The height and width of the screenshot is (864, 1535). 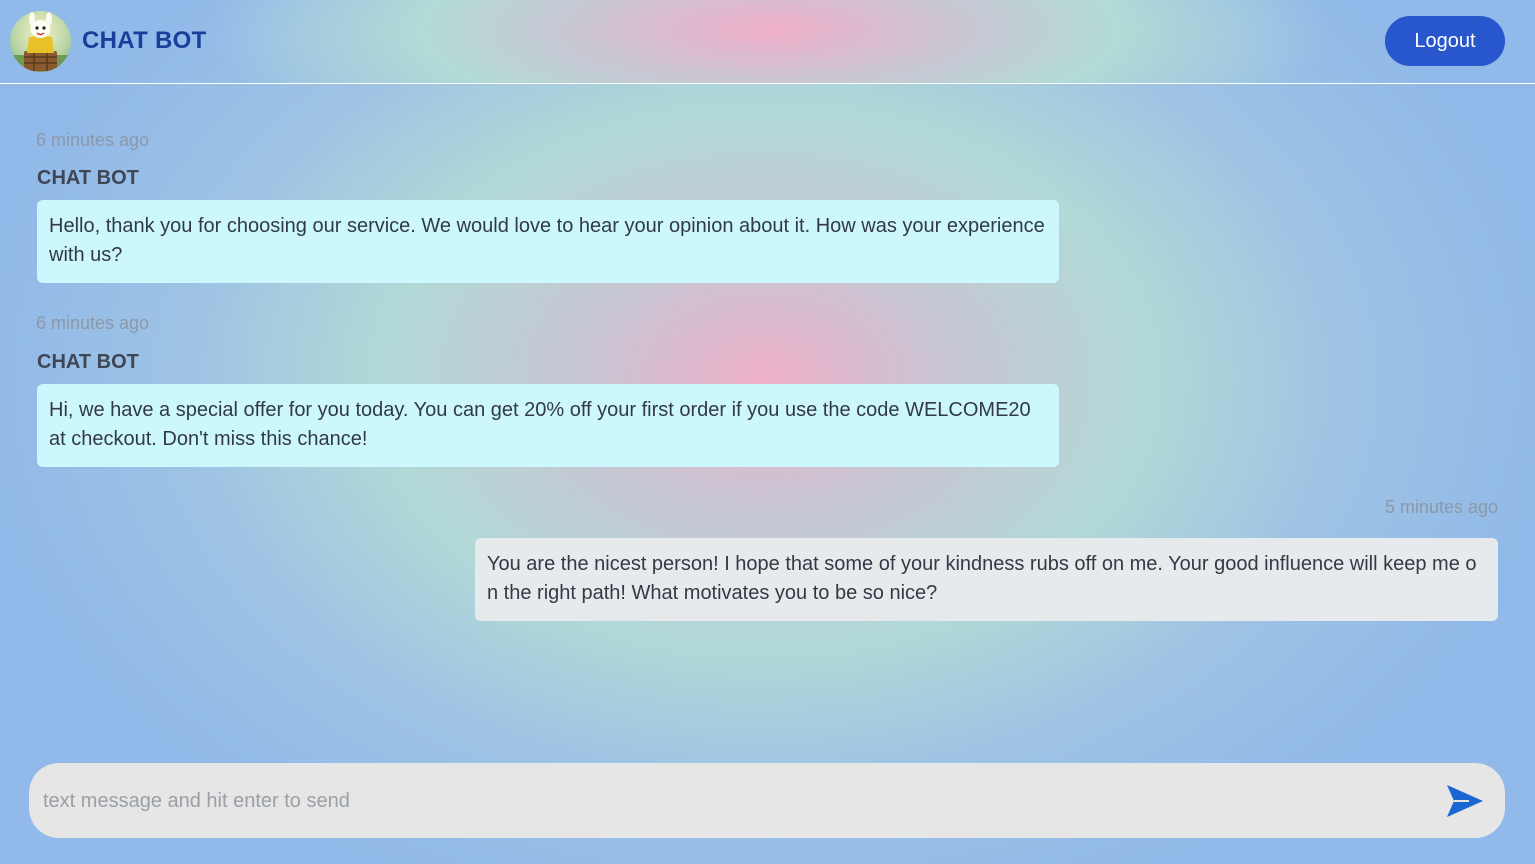 I want to click on app-header: CHAT BOT Logout, so click(x=767, y=42).